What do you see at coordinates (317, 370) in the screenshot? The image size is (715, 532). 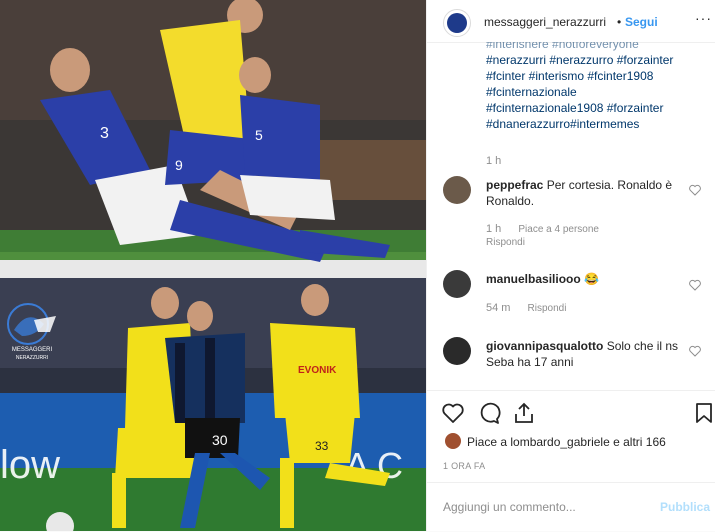 I see `svg-text: EVONIK` at bounding box center [317, 370].